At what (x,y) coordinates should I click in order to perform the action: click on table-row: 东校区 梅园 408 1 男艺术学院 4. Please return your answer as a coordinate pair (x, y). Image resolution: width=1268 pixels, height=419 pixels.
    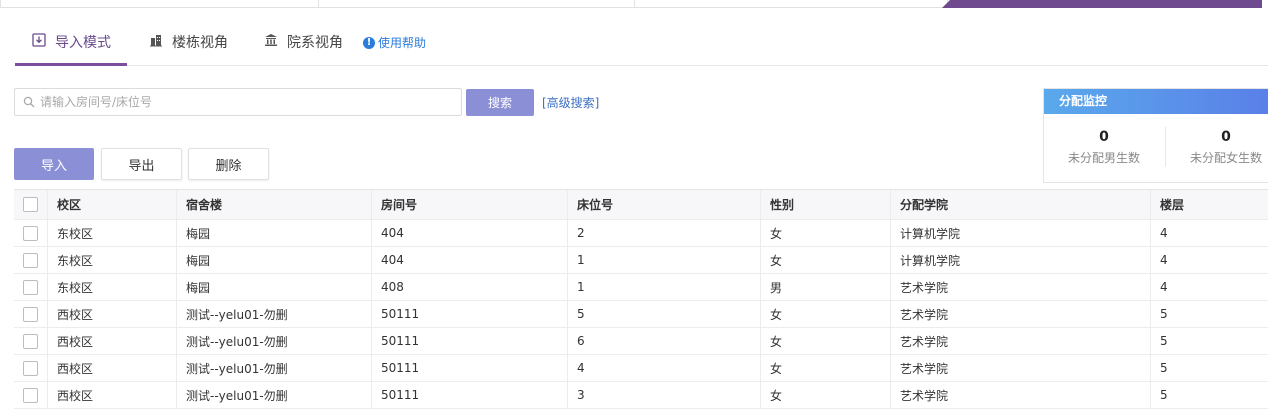
    Looking at the image, I should click on (641, 287).